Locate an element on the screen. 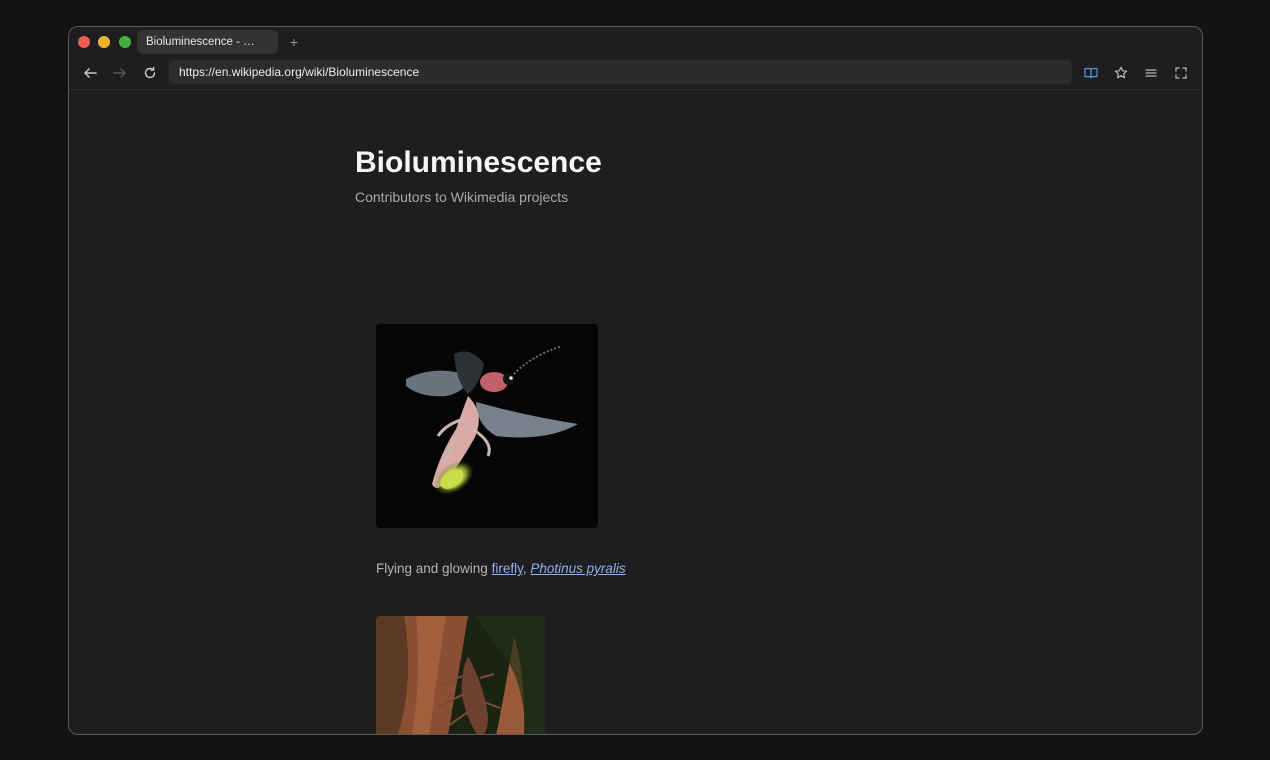  back-button is located at coordinates (90, 73).